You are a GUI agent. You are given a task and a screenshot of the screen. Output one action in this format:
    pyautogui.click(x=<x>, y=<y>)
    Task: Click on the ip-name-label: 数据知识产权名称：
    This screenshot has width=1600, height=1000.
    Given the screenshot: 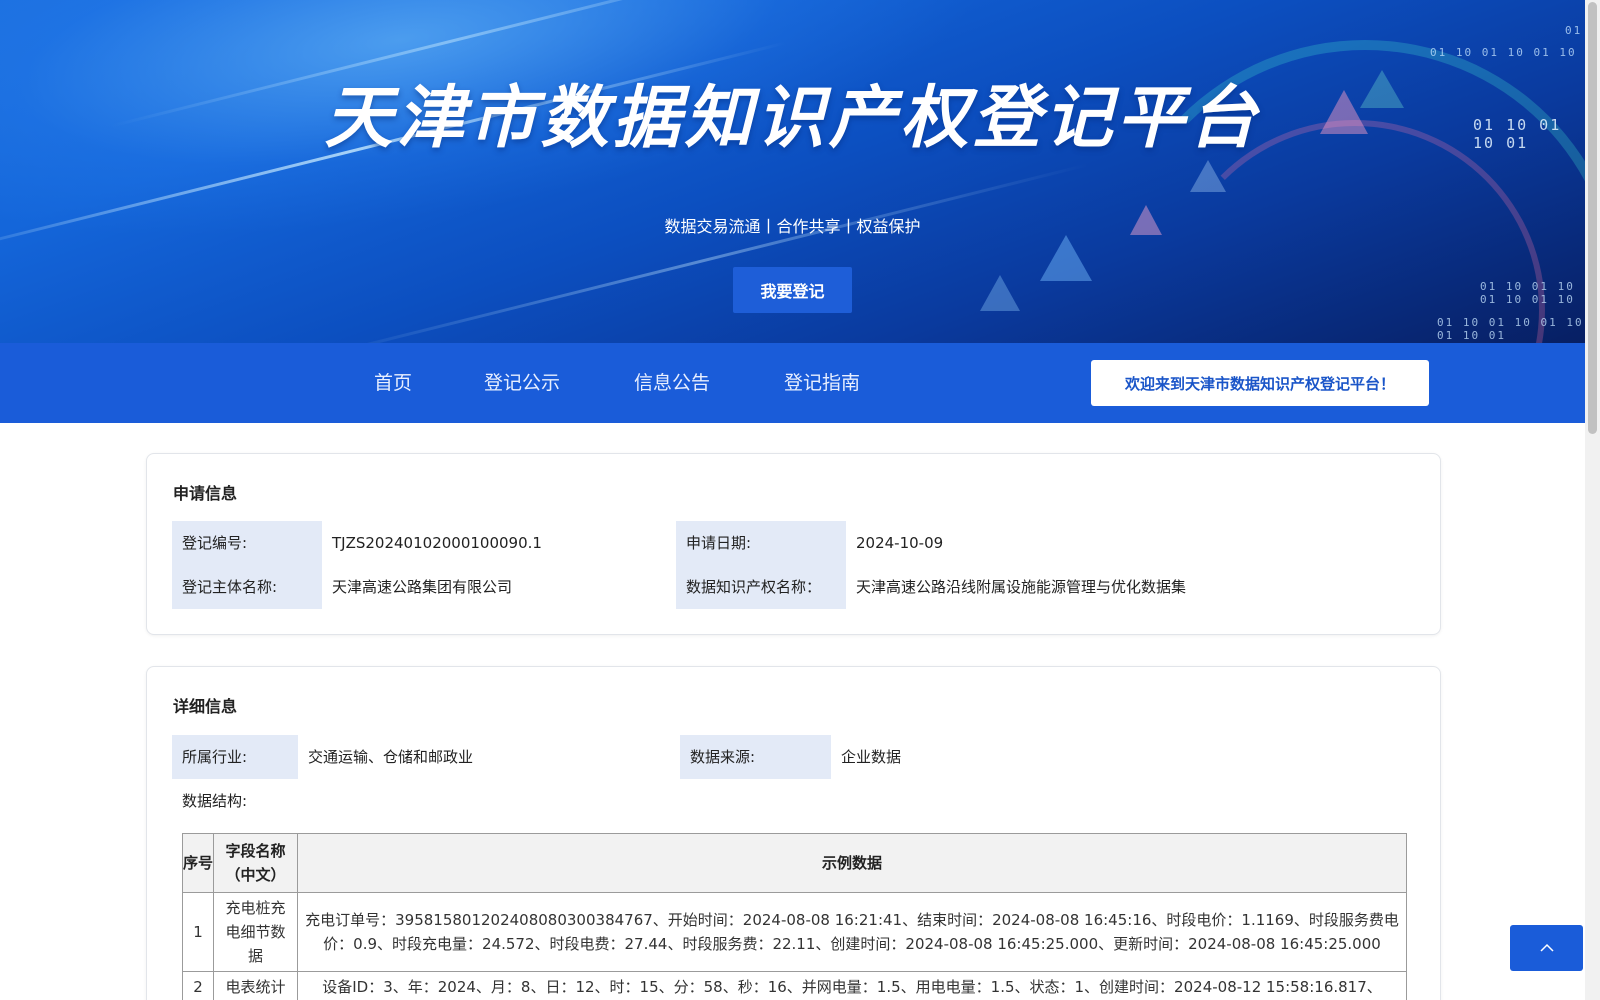 What is the action you would take?
    pyautogui.click(x=754, y=587)
    